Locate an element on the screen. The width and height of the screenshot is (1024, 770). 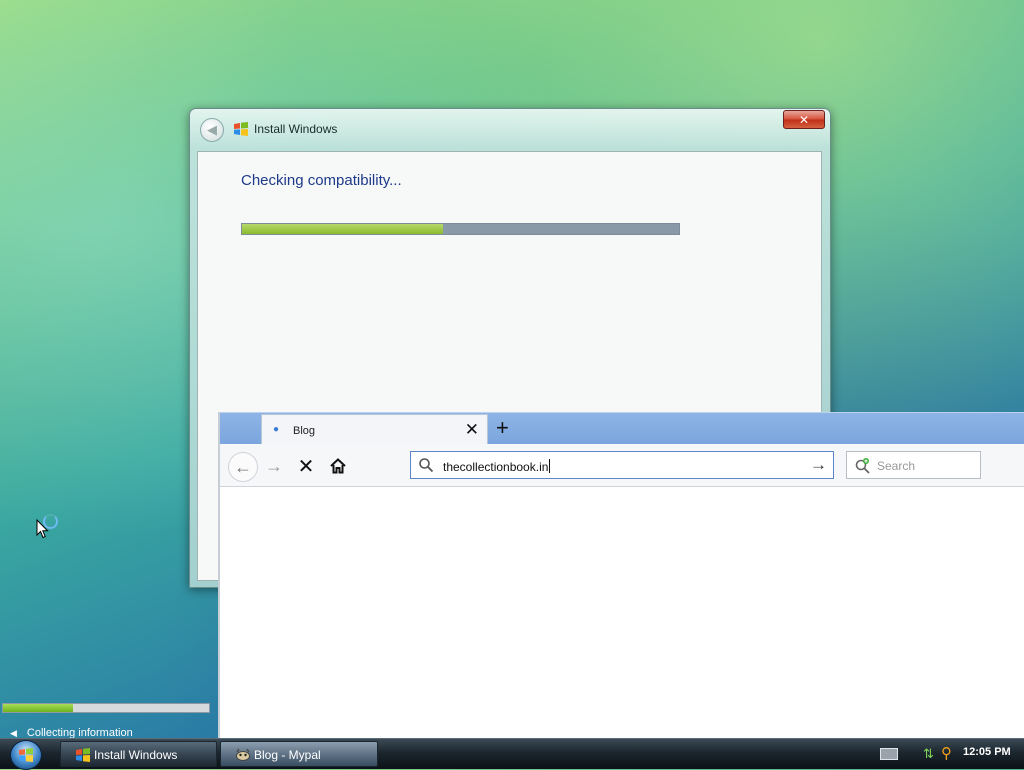
network-icon: ⇅ is located at coordinates (928, 754).